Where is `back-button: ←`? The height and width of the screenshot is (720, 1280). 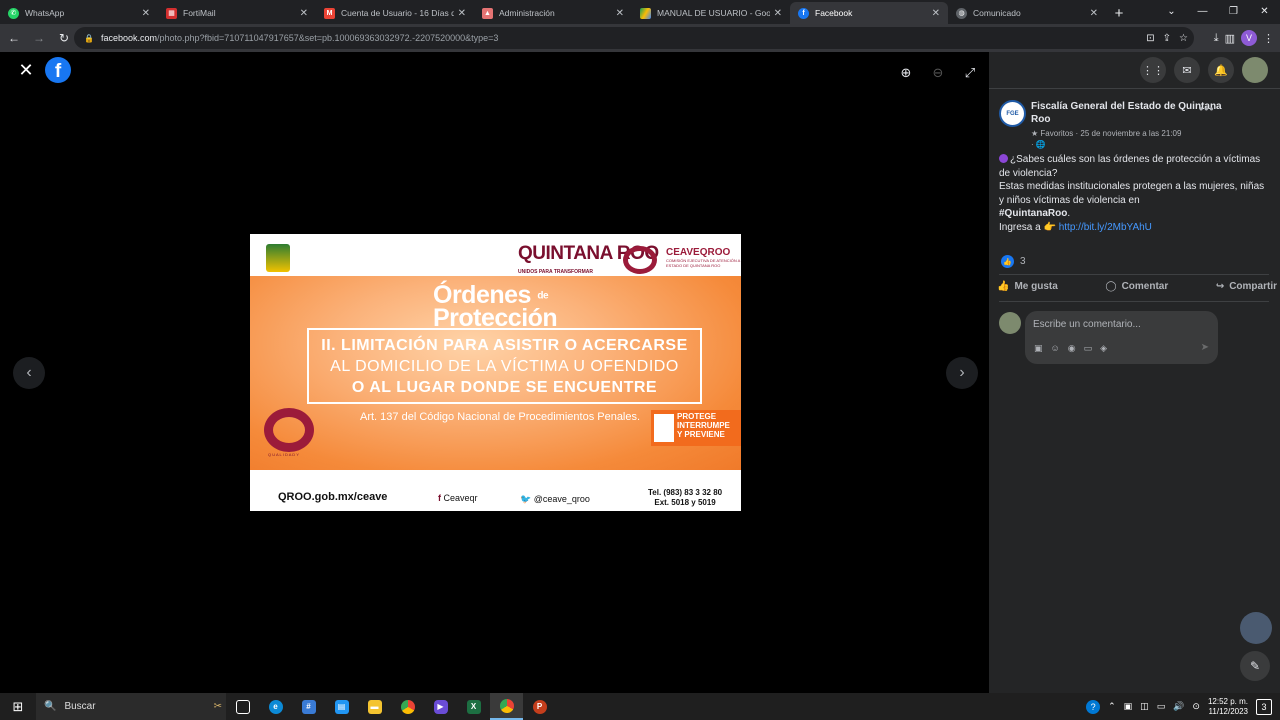
back-button: ← is located at coordinates (14, 38).